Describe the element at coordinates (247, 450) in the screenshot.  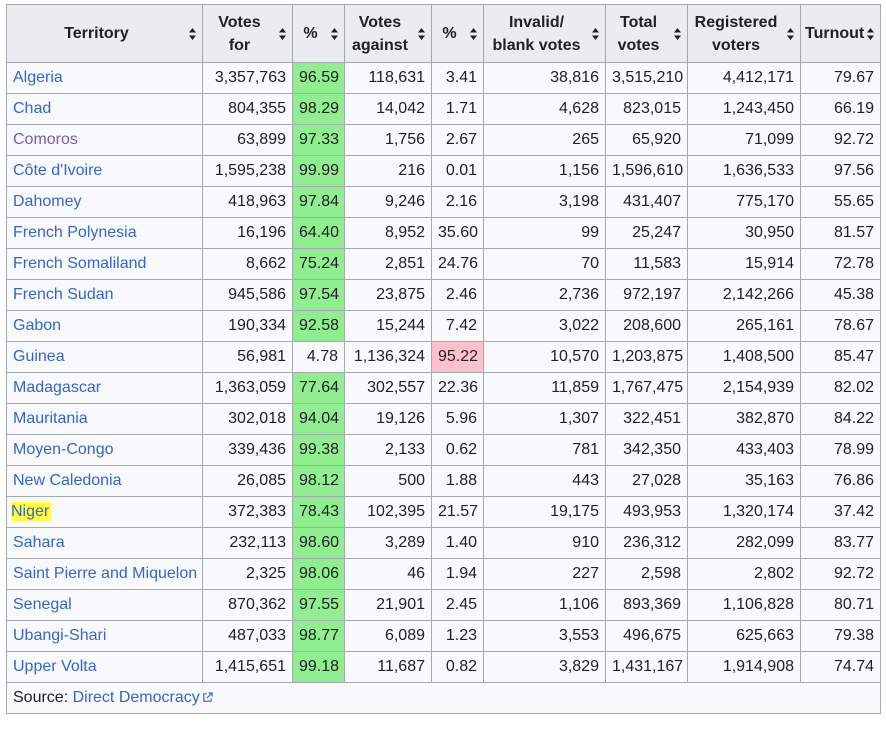
I see `votes-for-cell: 339,436` at that location.